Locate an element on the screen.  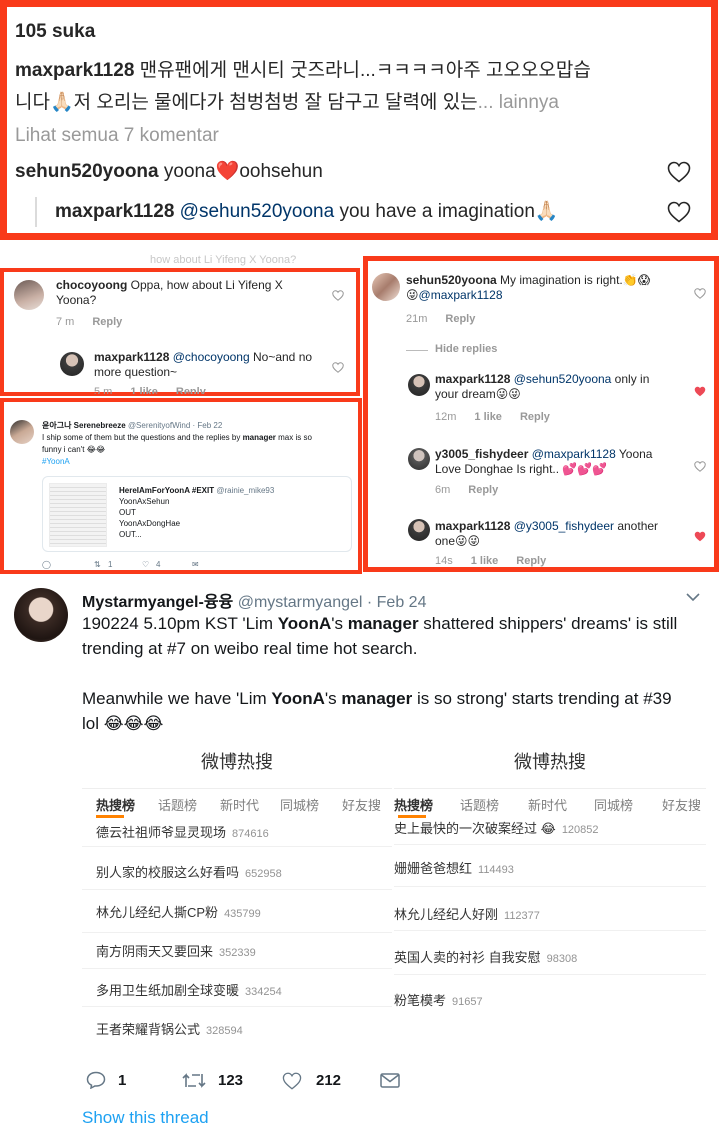
hot-search-row: 林允儿经纪人撕CP粉 435799 is located at coordinates (178, 911).